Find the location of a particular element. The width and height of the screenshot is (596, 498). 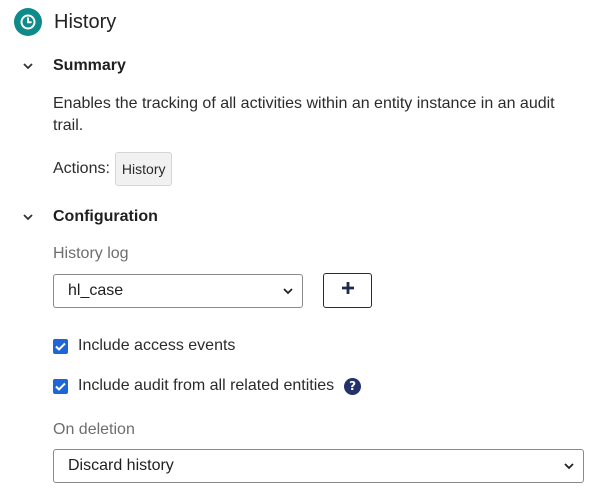

history-log-select: hl_case is located at coordinates (178, 291).